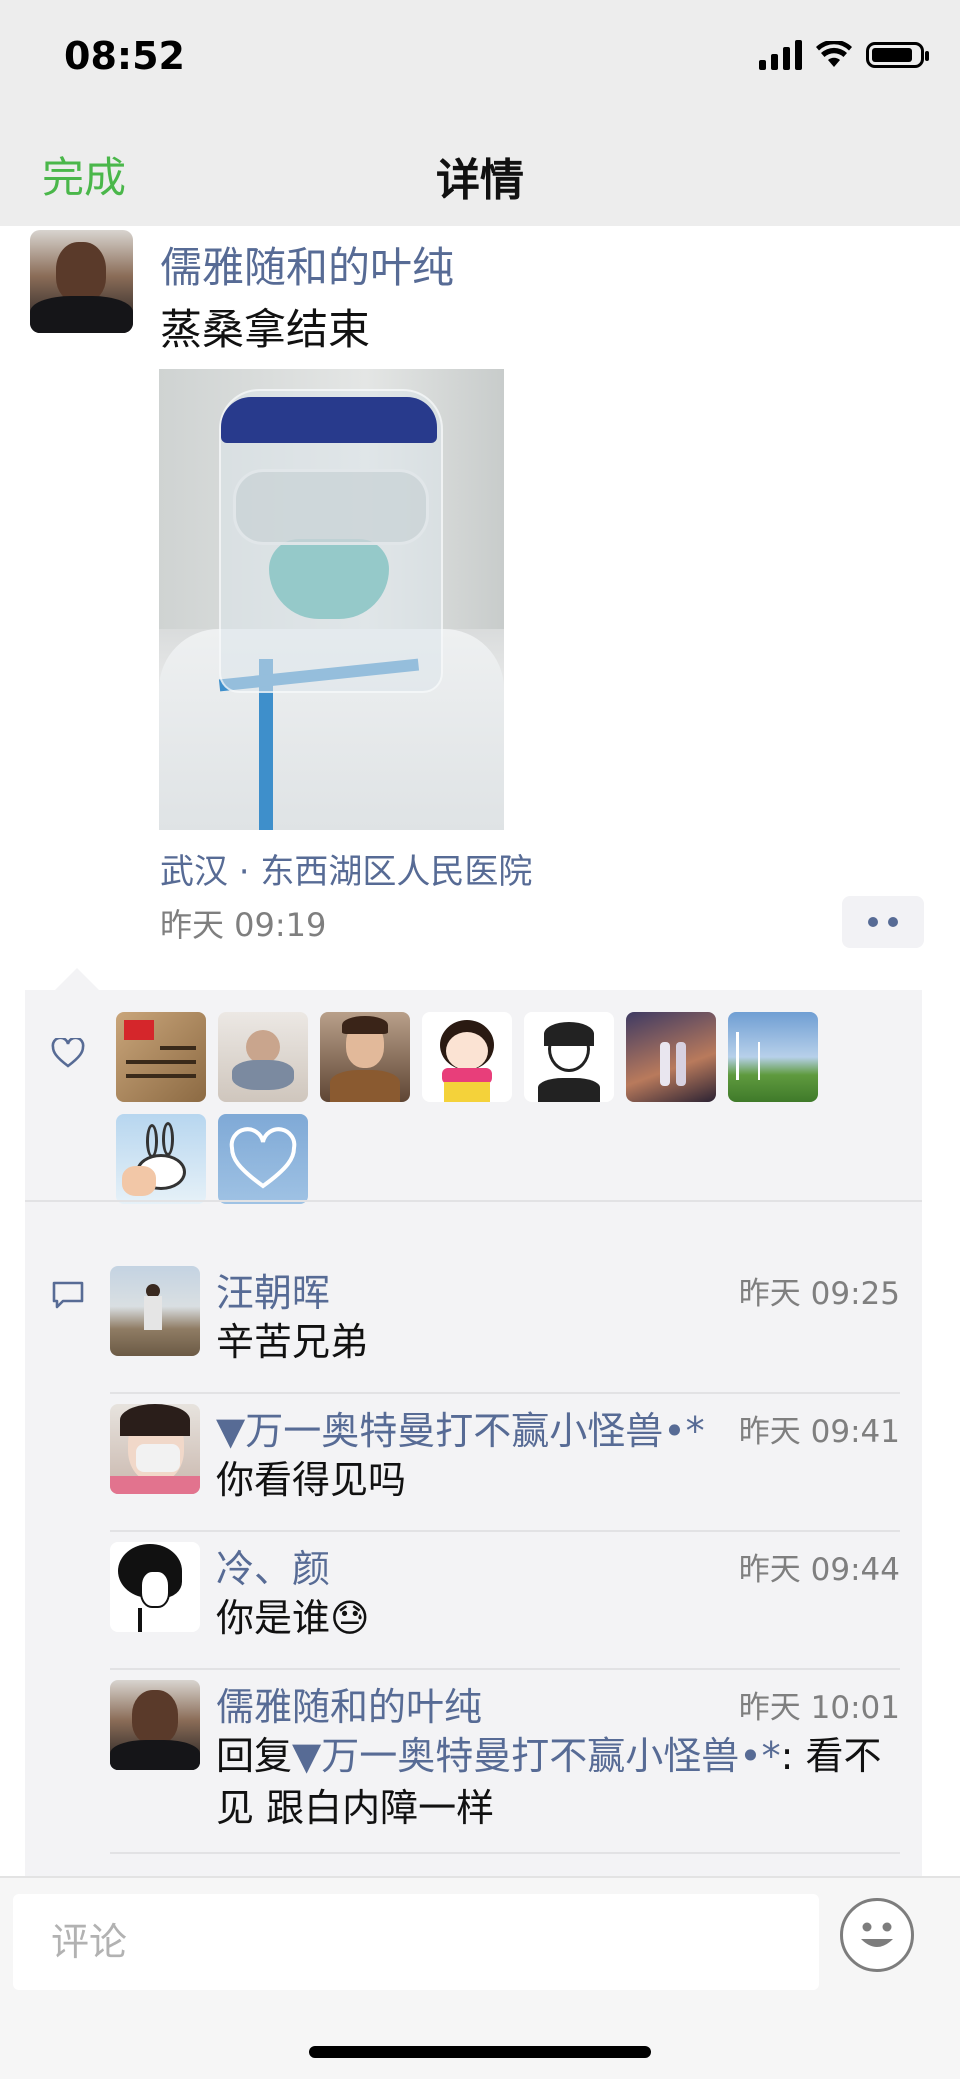 The image size is (960, 2079). What do you see at coordinates (561, 1782) in the screenshot?
I see `comment-text: 回复▼万一奥特曼打不赢小怪兽•*: 看不见 跟白内障一样` at bounding box center [561, 1782].